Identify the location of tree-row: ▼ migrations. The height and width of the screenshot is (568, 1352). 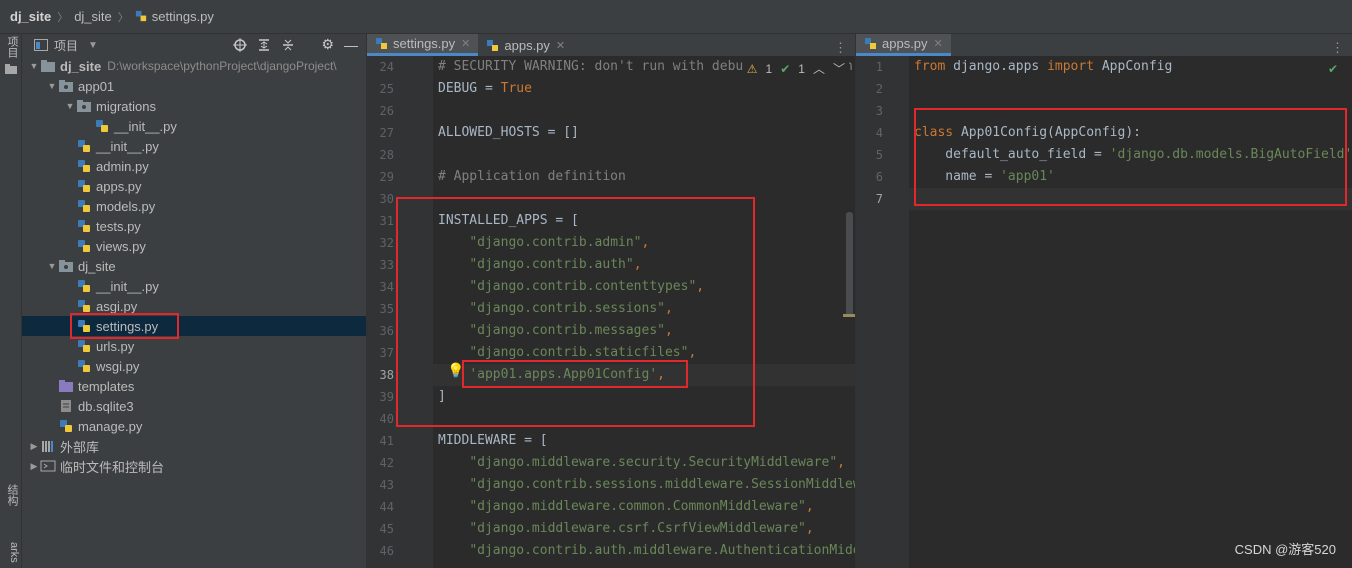
(194, 106).